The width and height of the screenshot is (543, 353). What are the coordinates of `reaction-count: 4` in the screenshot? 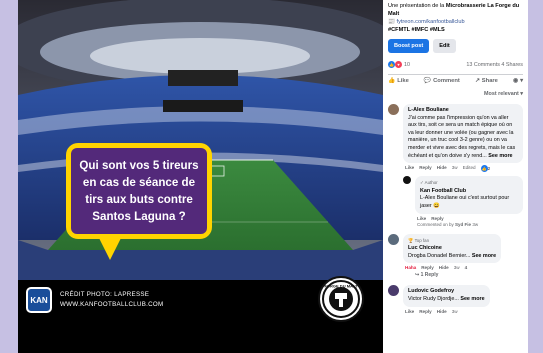 It's located at (466, 268).